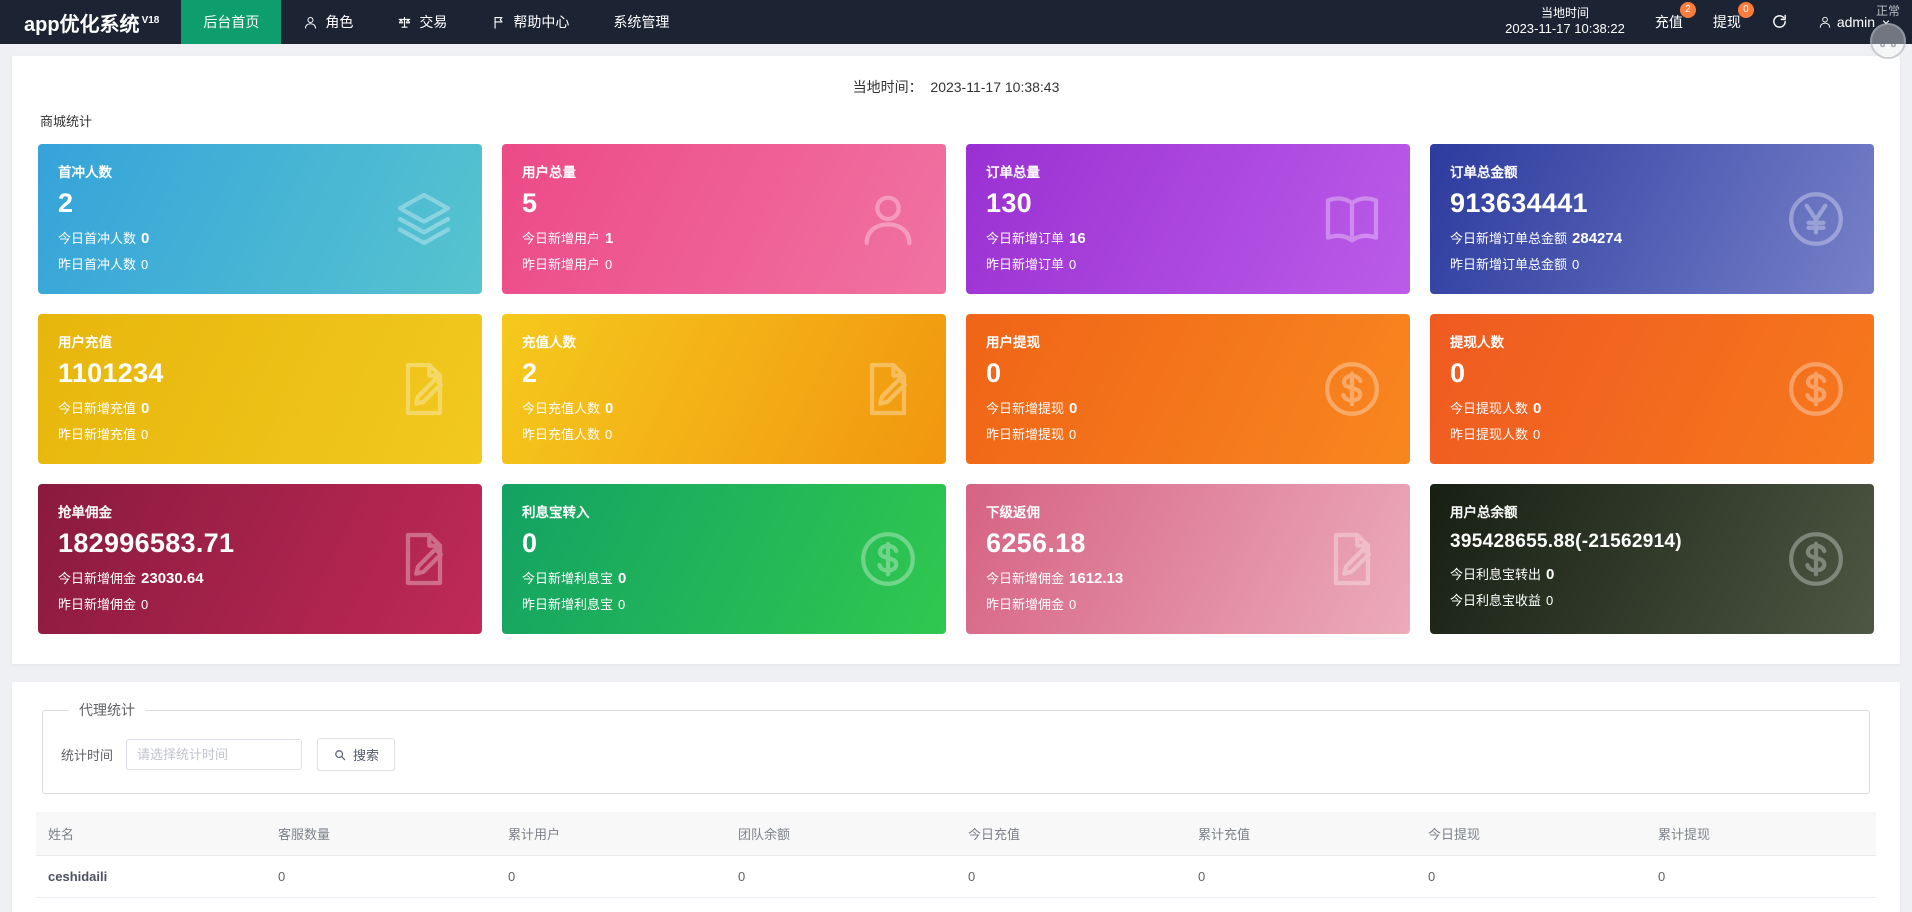 The height and width of the screenshot is (912, 1912). Describe the element at coordinates (1531, 834) in the screenshot. I see `col-header-today-withdraw: 今日提现` at that location.